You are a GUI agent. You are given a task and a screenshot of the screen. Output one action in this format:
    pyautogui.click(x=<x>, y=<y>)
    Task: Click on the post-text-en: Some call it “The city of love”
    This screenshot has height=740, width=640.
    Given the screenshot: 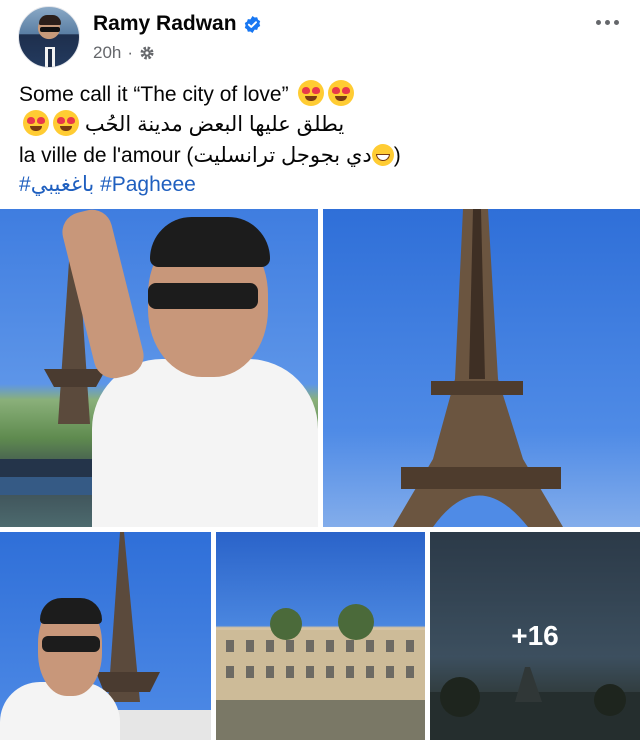 What is the action you would take?
    pyautogui.click(x=154, y=94)
    